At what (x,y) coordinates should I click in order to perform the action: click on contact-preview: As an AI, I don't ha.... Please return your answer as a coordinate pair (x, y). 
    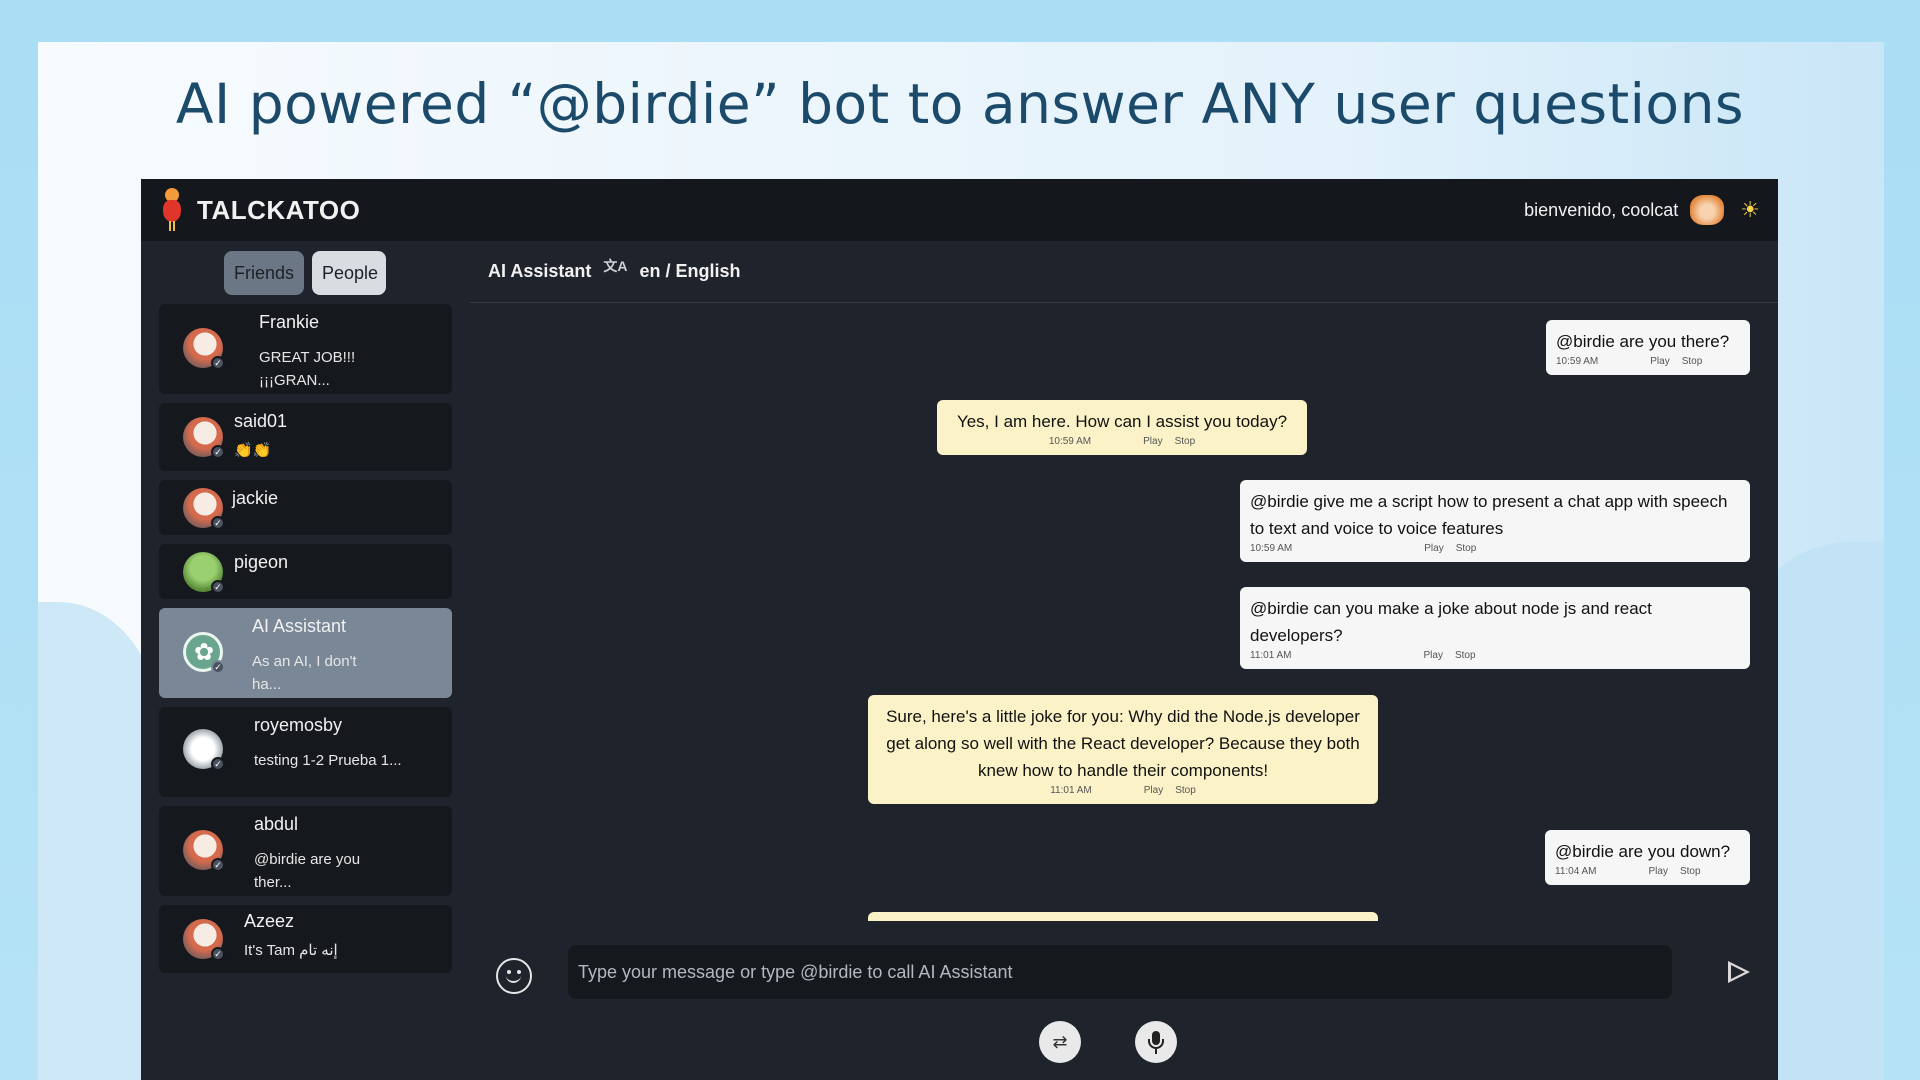
    Looking at the image, I should click on (304, 673).